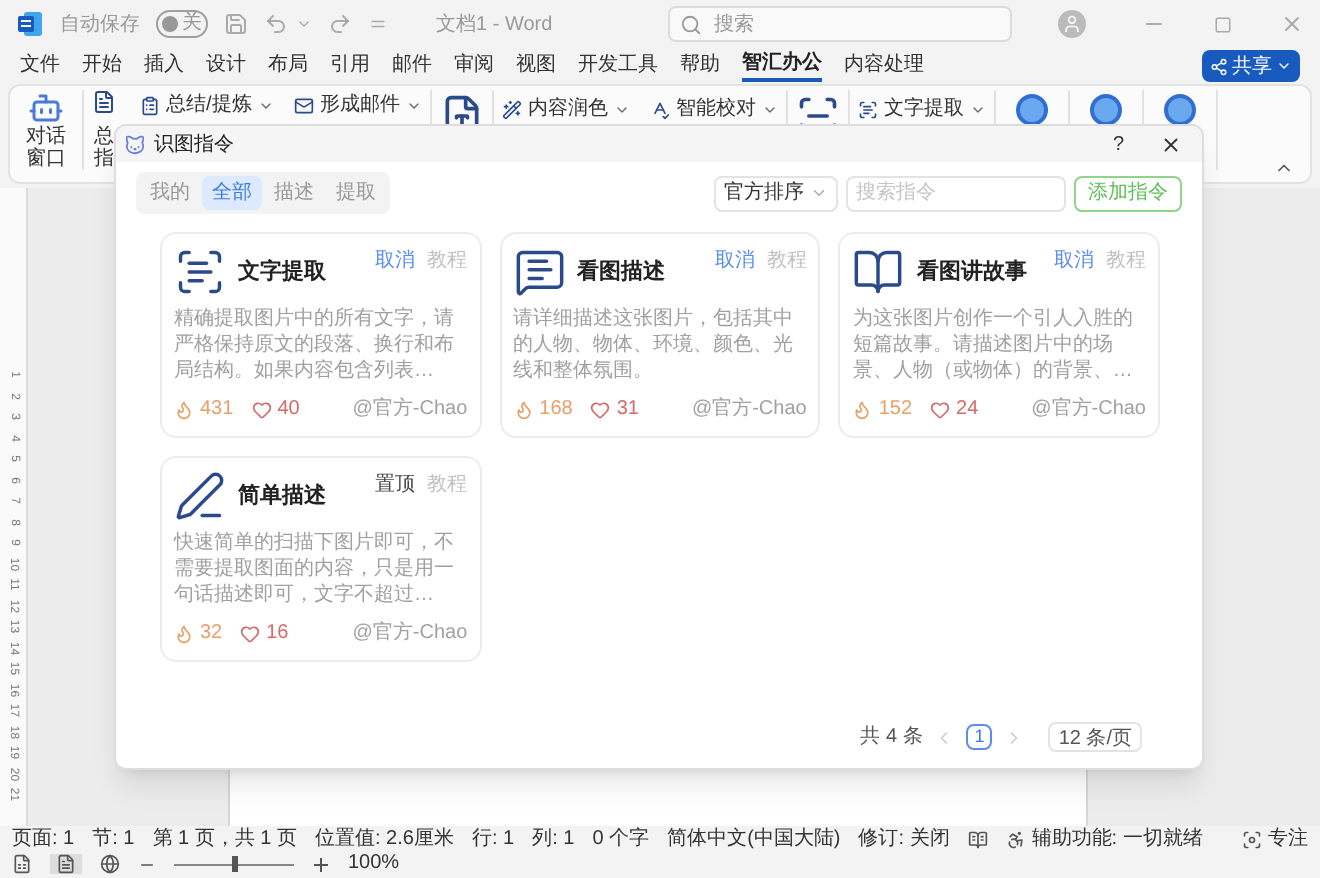 The width and height of the screenshot is (1320, 878). Describe the element at coordinates (384, 840) in the screenshot. I see `status-item: 位置值: 2.6厘米` at that location.